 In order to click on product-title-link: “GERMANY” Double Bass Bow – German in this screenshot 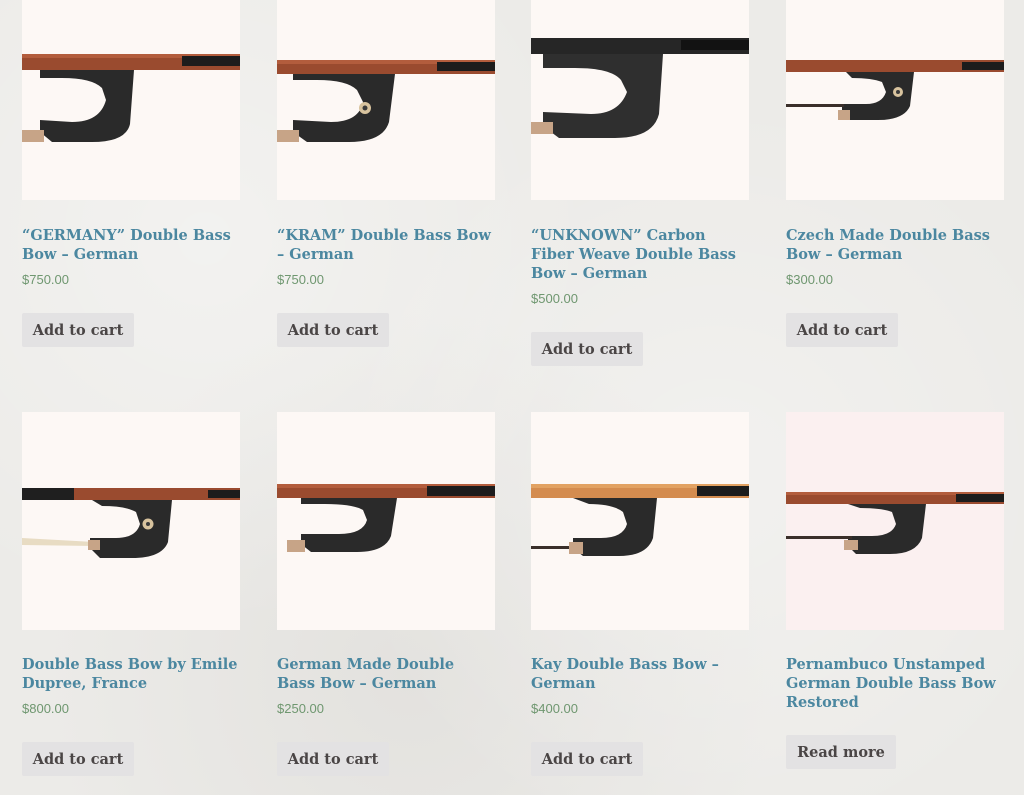, I will do `click(131, 245)`.